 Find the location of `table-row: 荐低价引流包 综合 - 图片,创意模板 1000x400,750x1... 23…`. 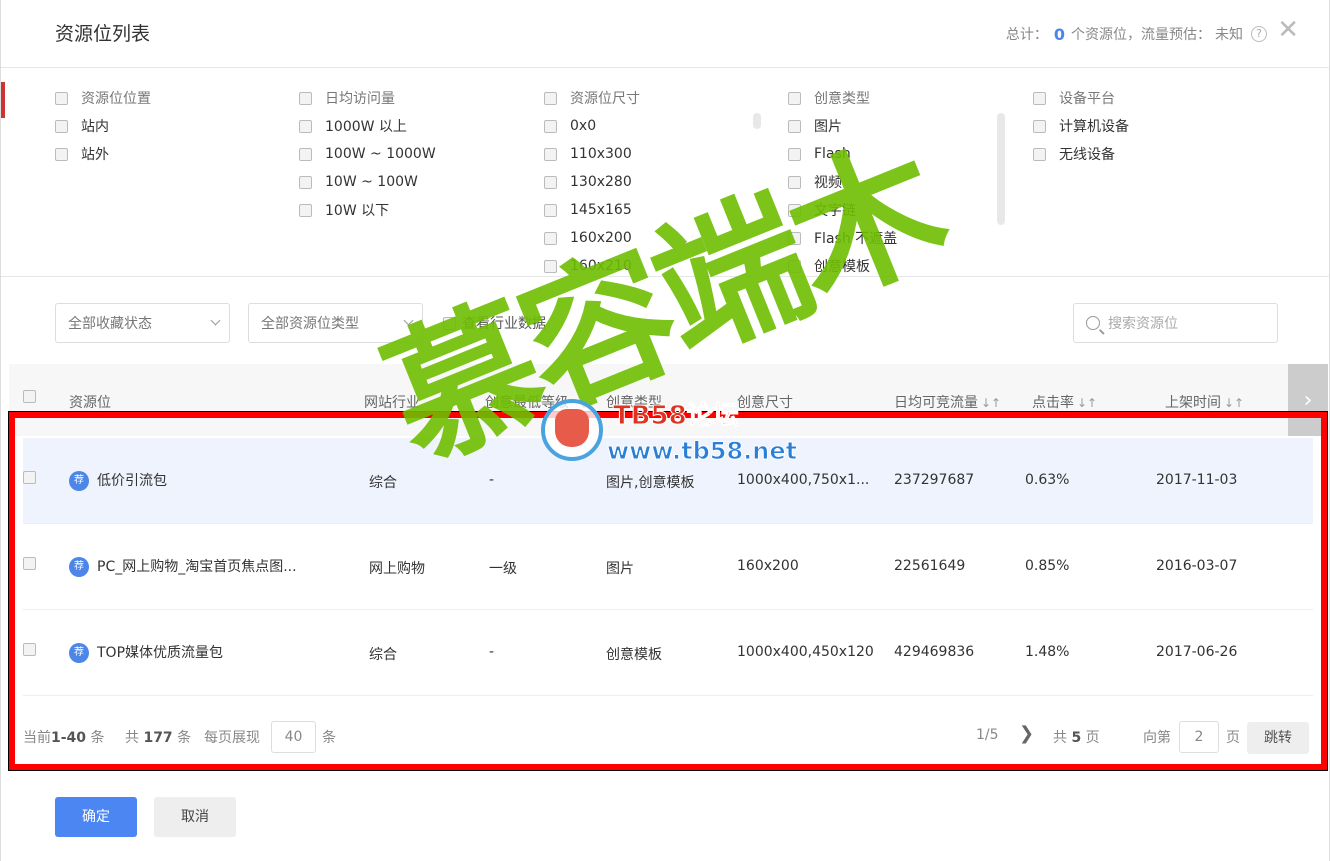

table-row: 荐低价引流包 综合 - 图片,创意模板 1000x400,750x1... 23… is located at coordinates (668, 481).